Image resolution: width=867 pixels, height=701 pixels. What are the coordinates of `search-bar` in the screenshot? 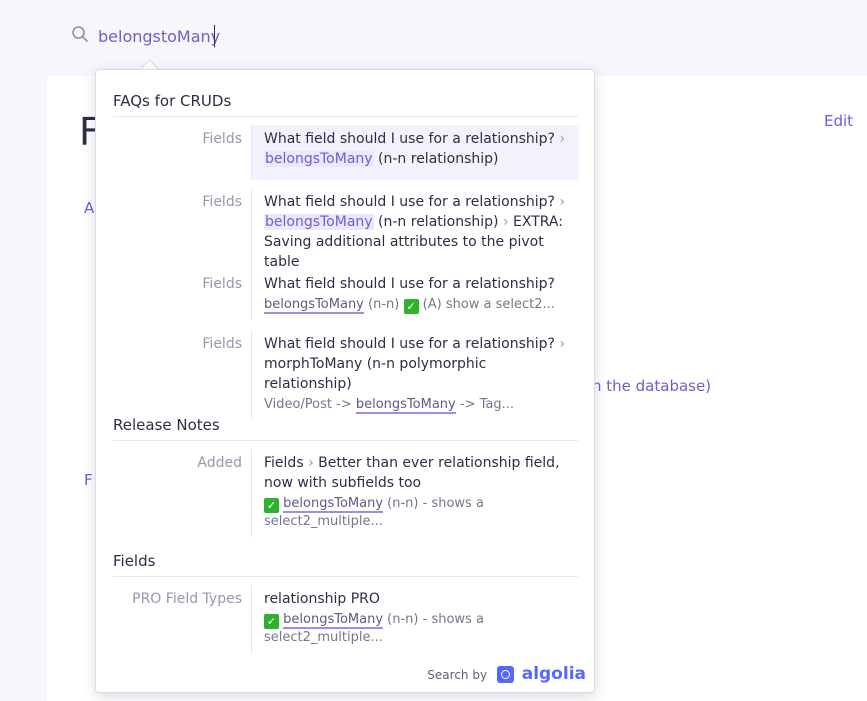 It's located at (433, 36).